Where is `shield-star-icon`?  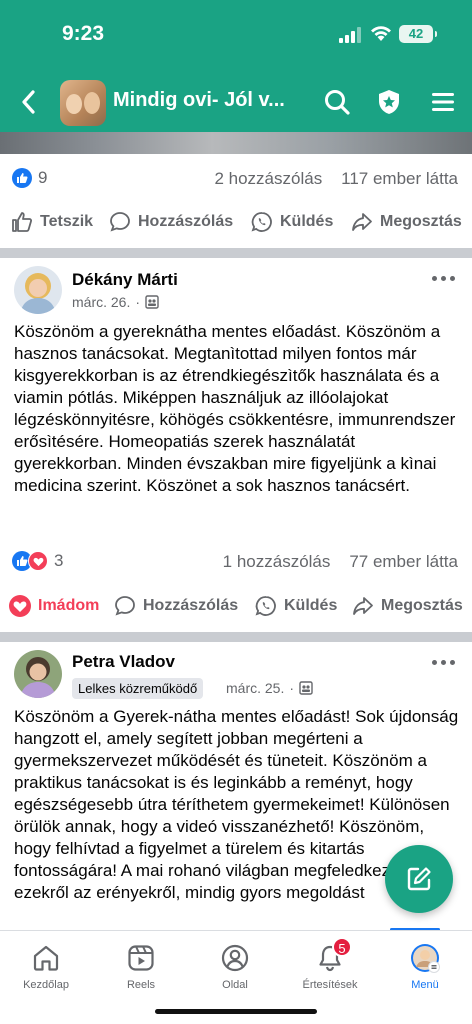
shield-star-icon is located at coordinates (389, 102).